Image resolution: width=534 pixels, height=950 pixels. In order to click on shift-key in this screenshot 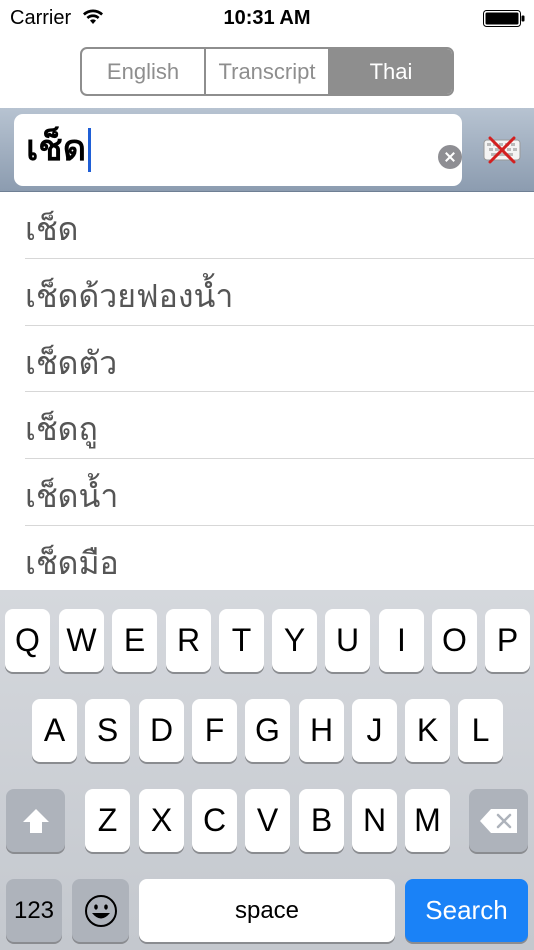, I will do `click(35, 820)`.